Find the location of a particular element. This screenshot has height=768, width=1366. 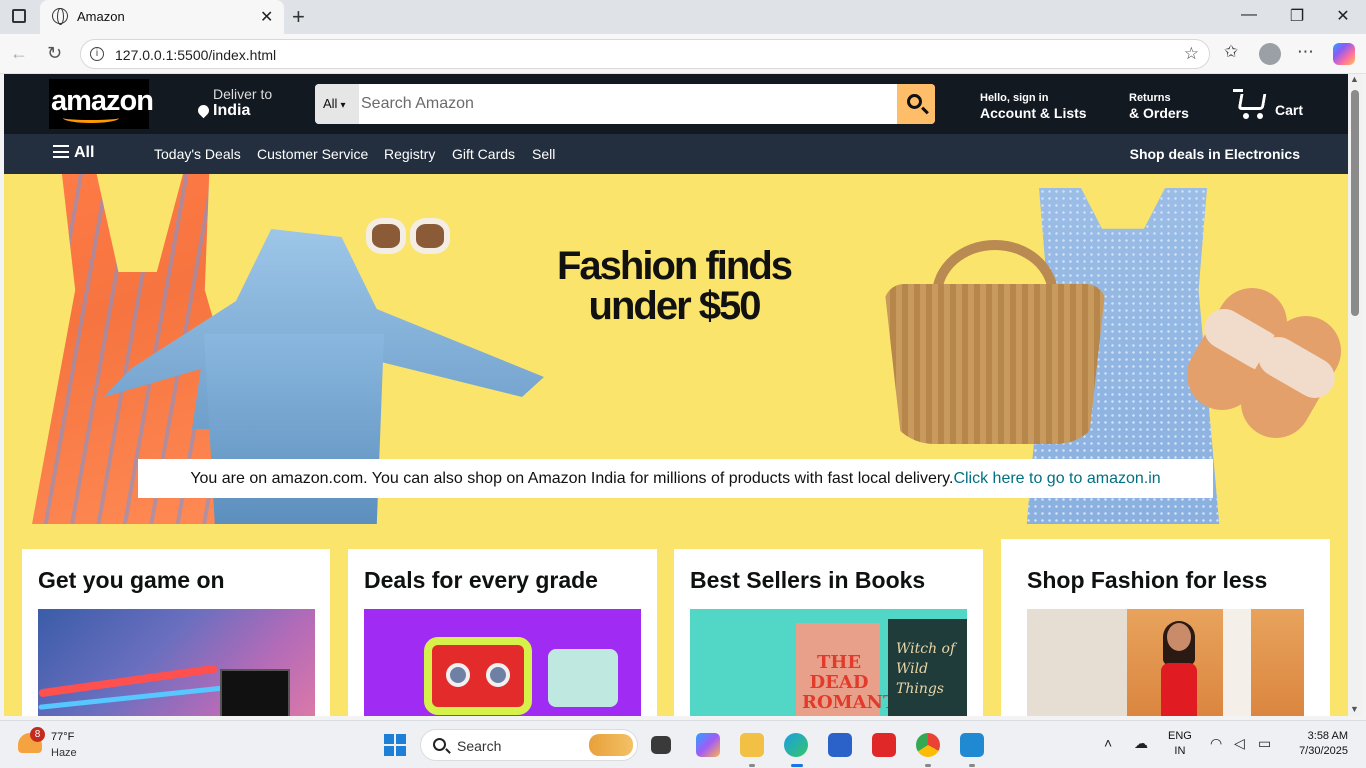

all-menu-label: All is located at coordinates (84, 152).